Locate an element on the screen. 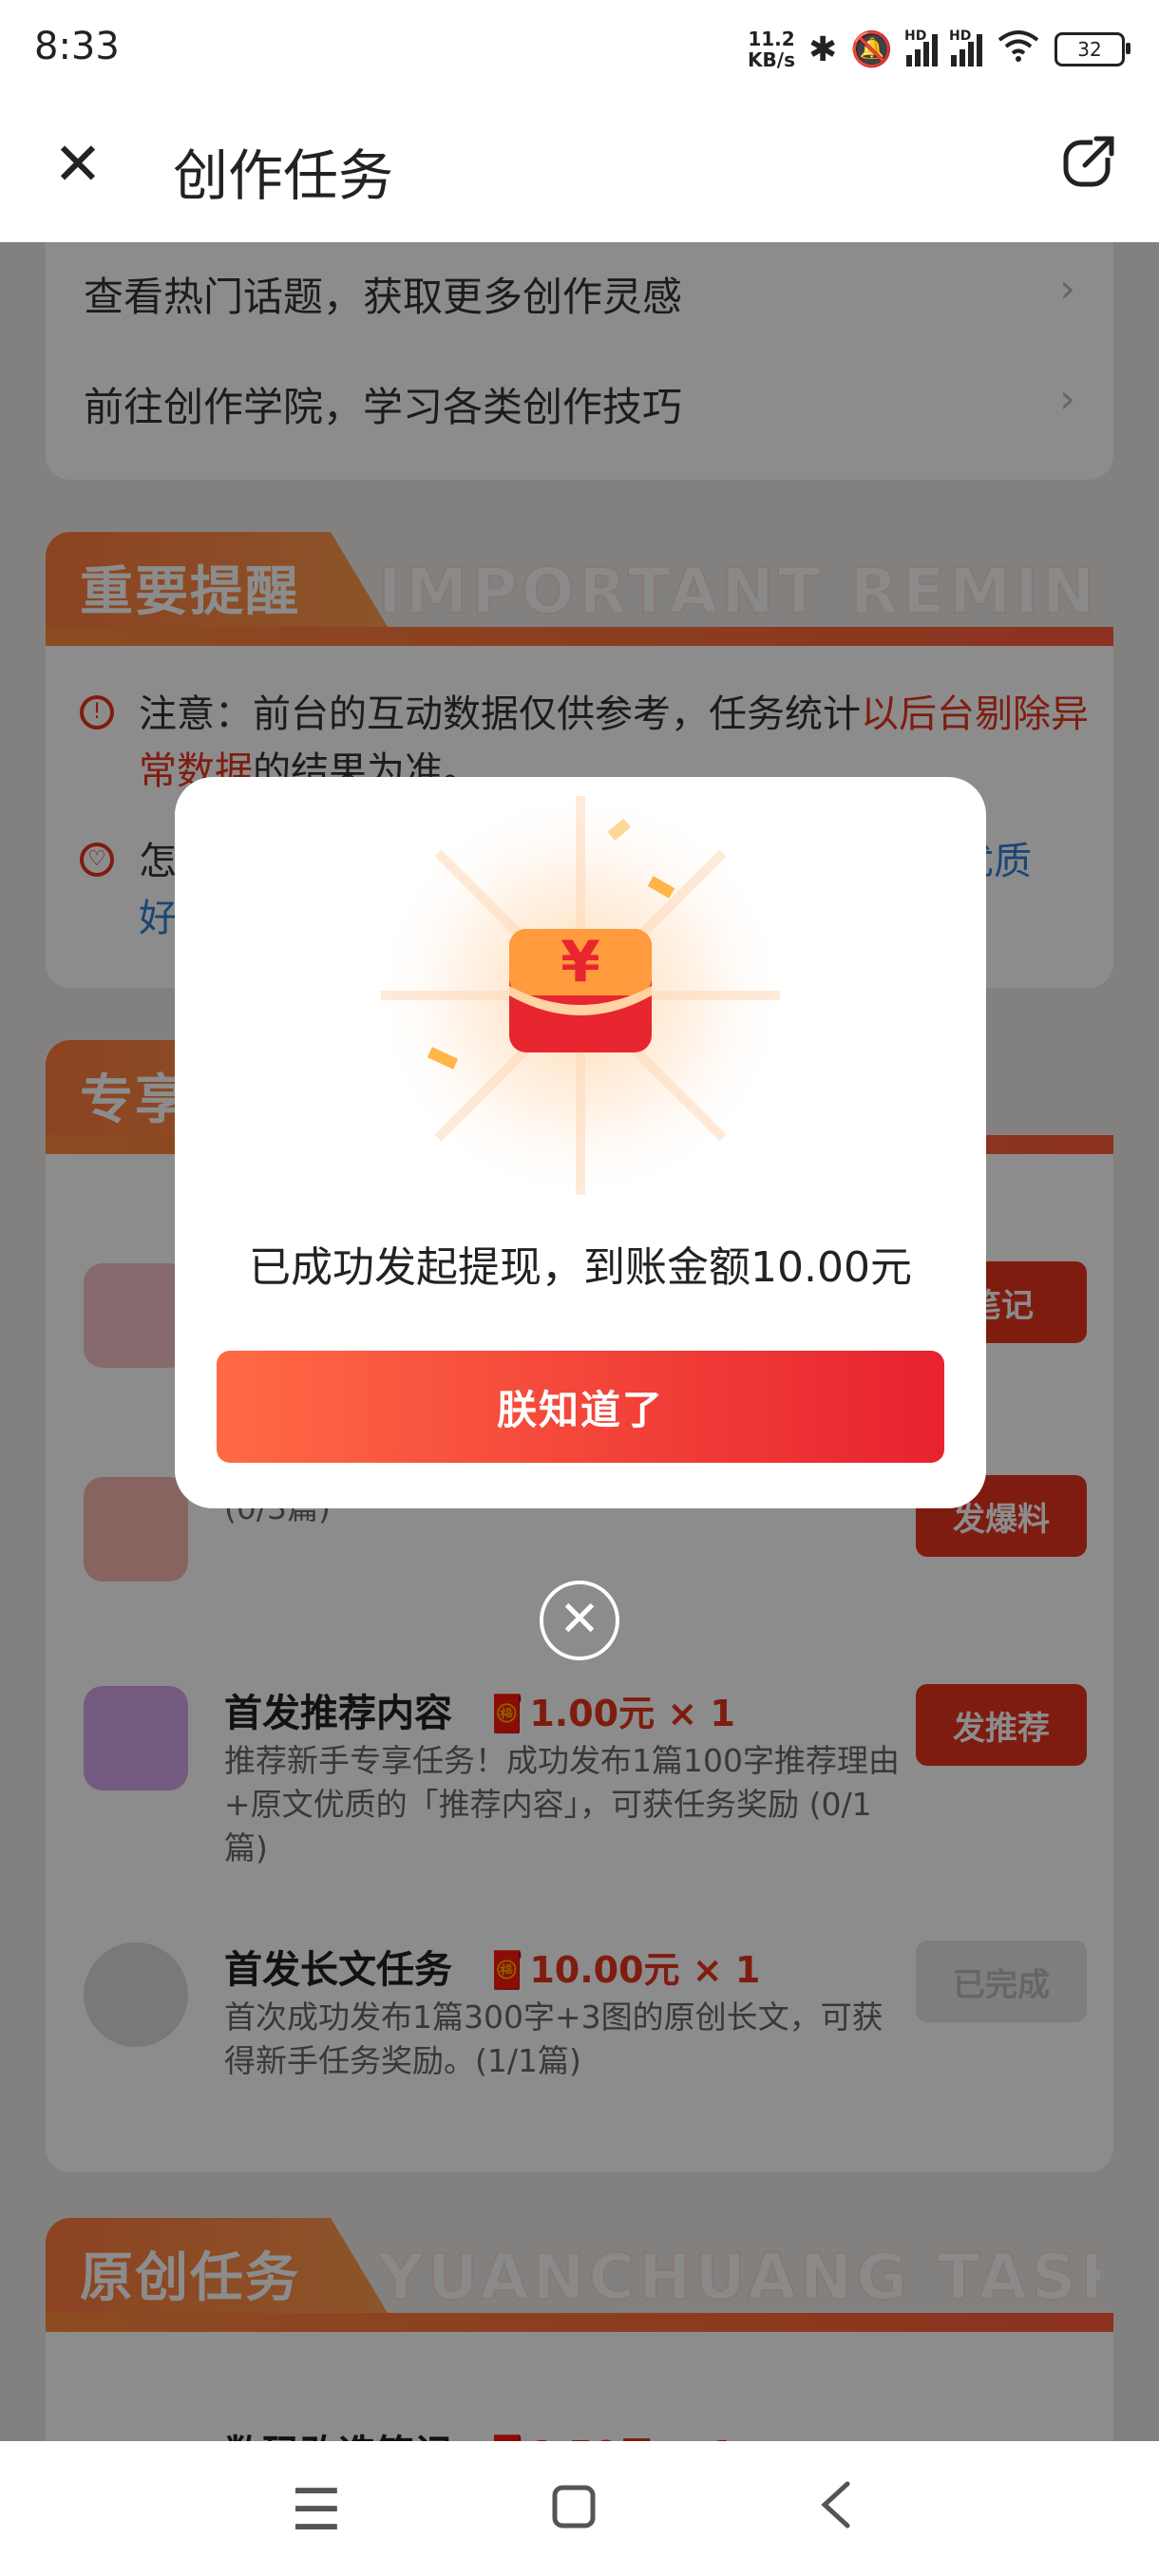 The height and width of the screenshot is (2576, 1159). bluetooth-icon: ✱ is located at coordinates (823, 49).